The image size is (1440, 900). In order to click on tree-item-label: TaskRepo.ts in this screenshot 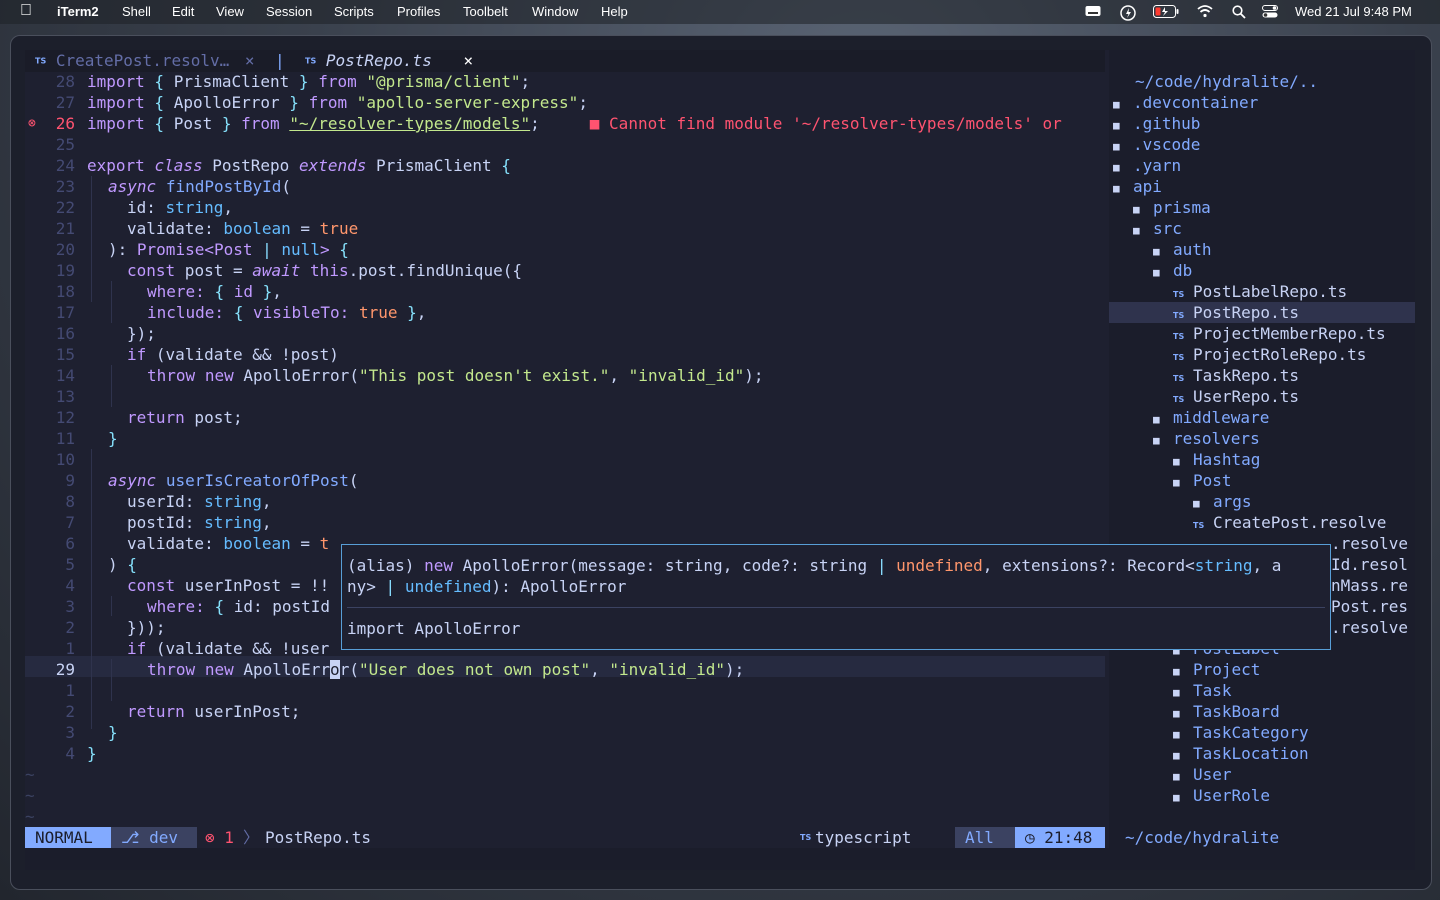, I will do `click(1246, 375)`.